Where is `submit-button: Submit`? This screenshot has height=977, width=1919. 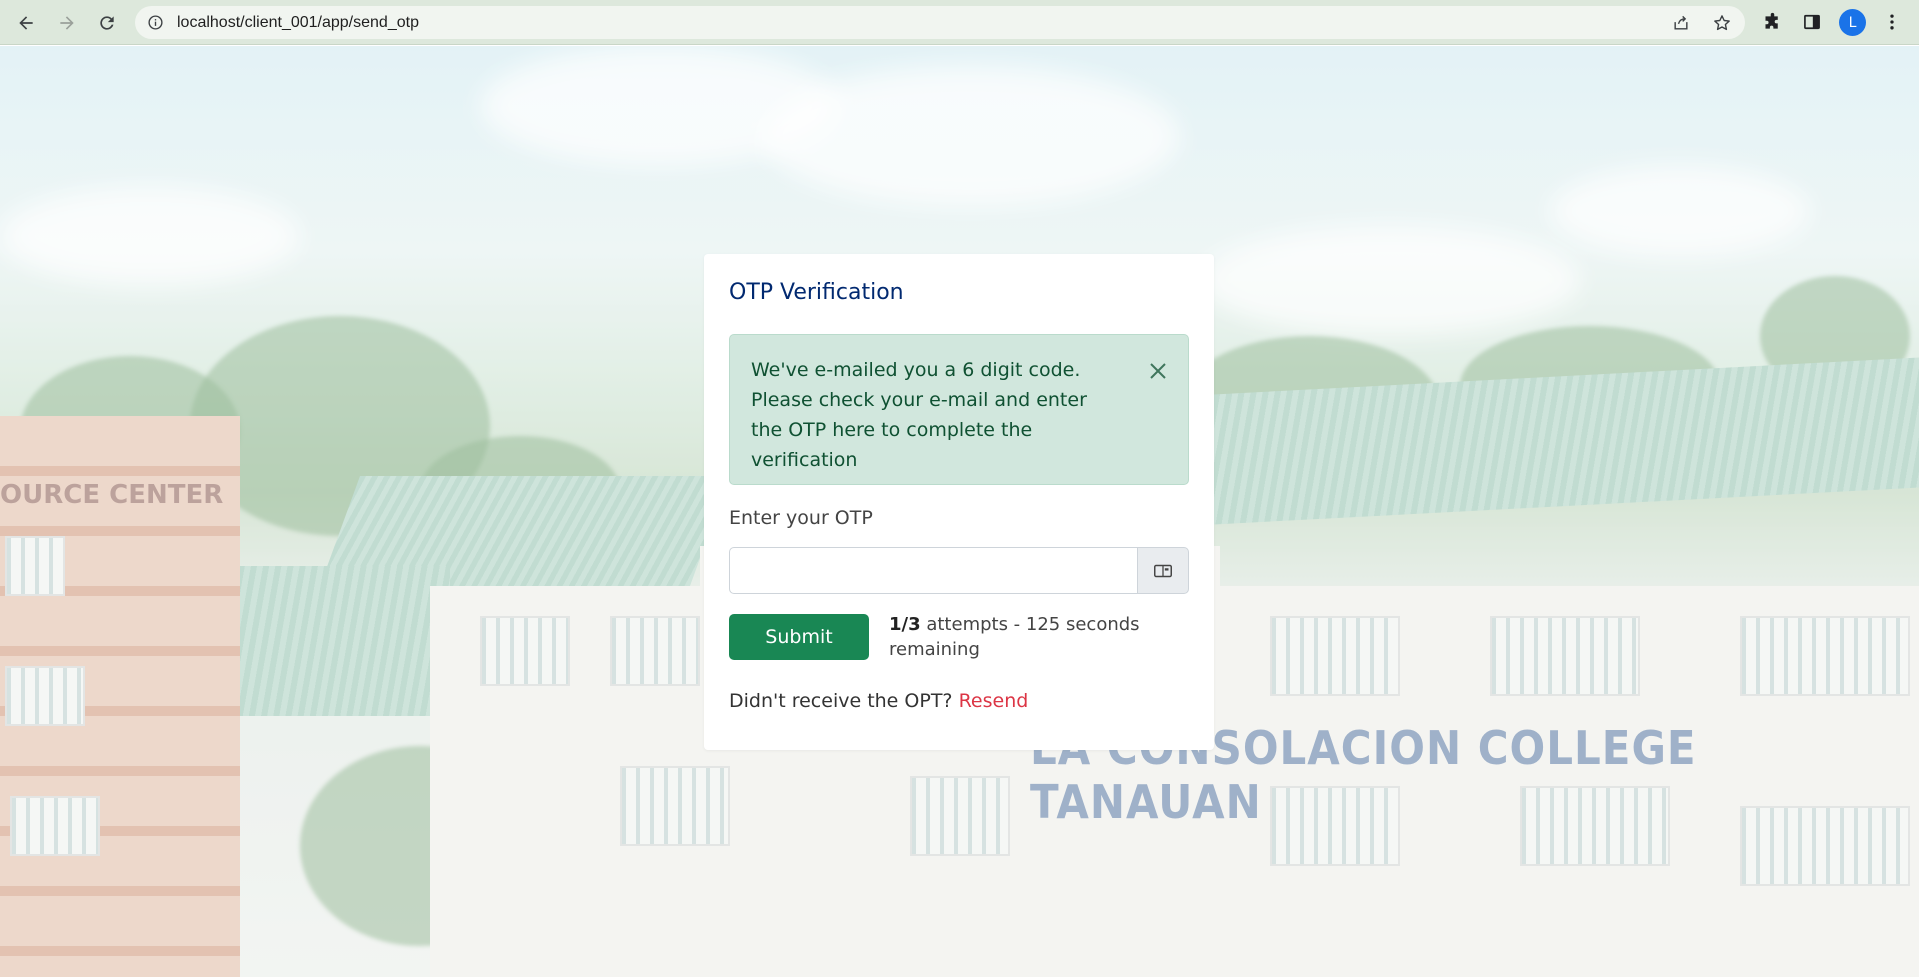
submit-button: Submit is located at coordinates (799, 637).